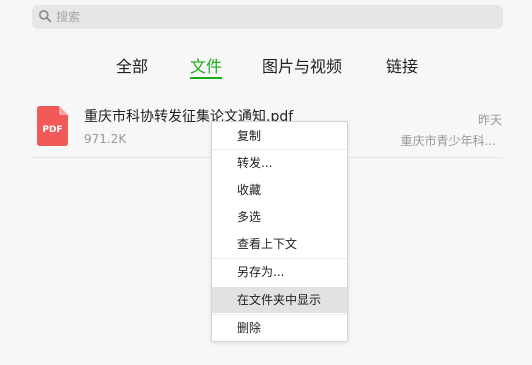 This screenshot has height=365, width=532. I want to click on menu-item-copy: 复制, so click(279, 136).